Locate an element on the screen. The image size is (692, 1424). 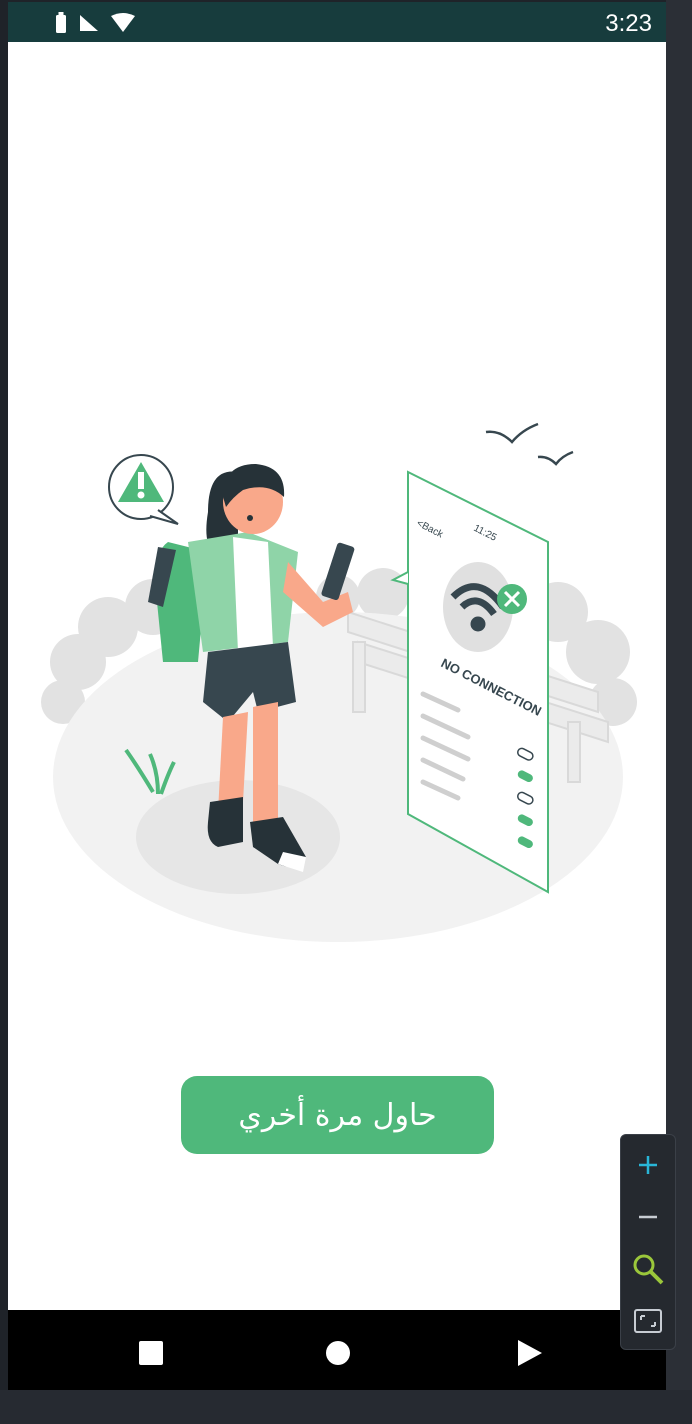
zoom-out-icon is located at coordinates (648, 1217).